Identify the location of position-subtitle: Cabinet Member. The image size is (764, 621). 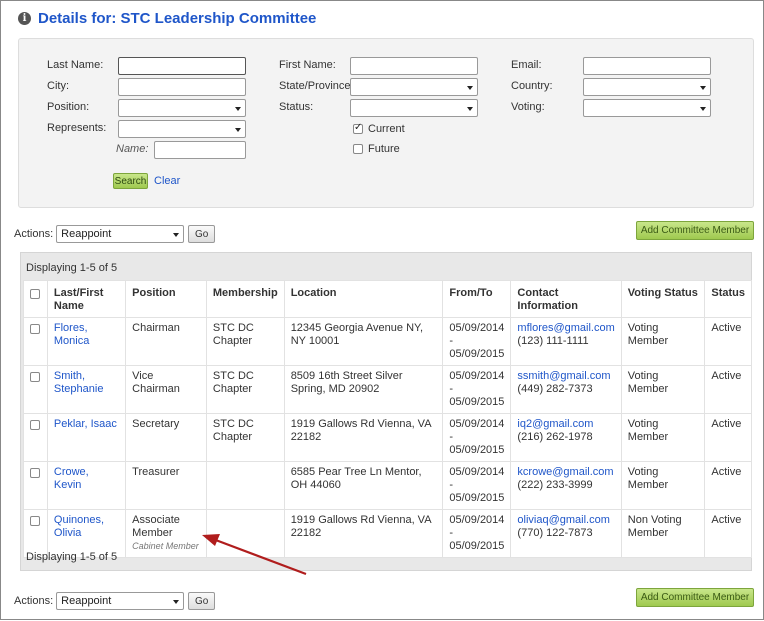
(165, 546).